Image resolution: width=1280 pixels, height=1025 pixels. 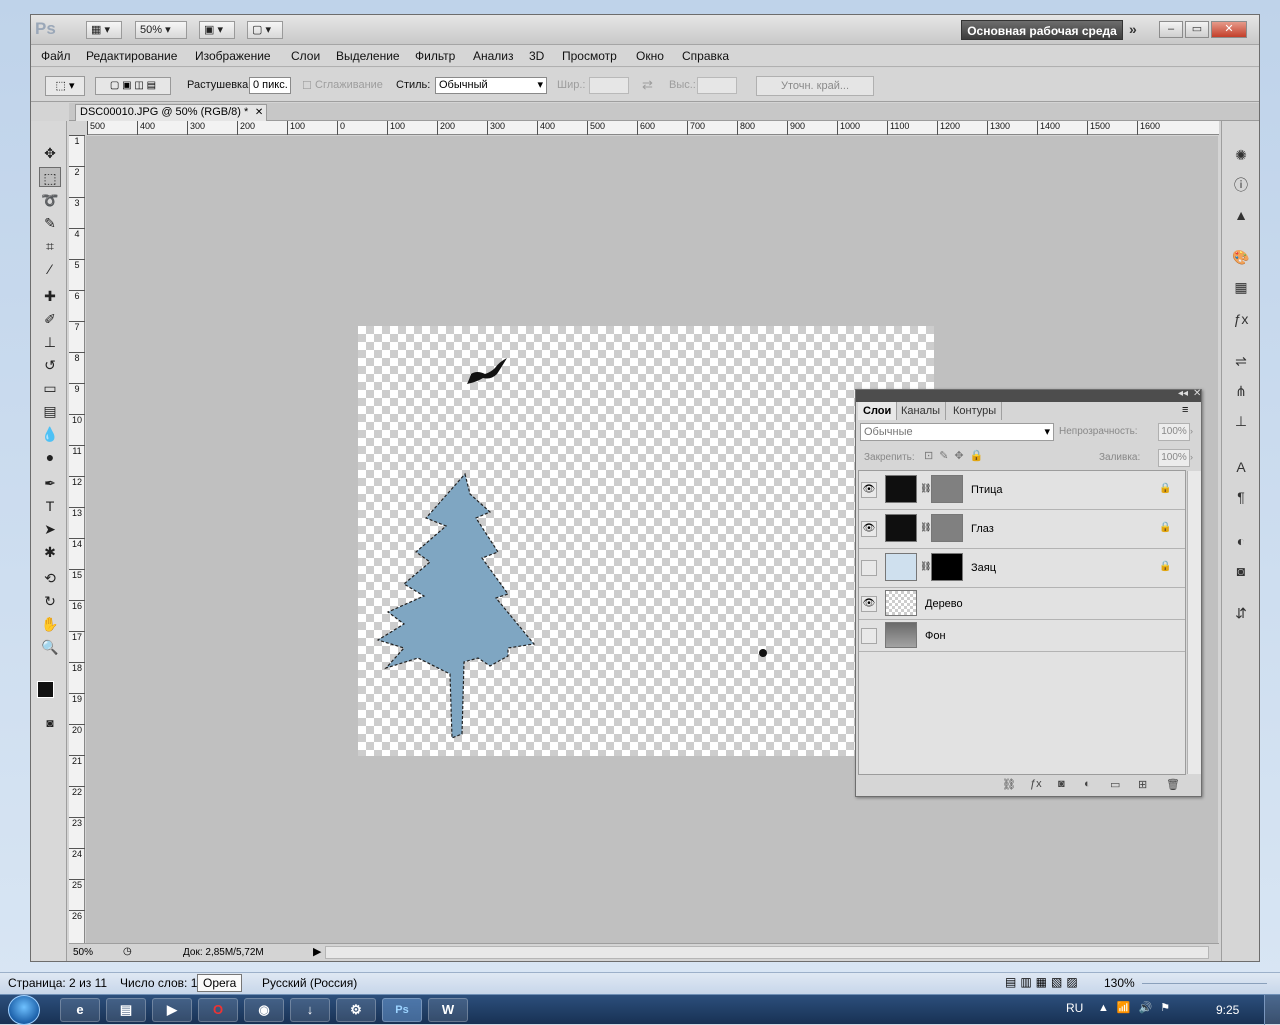 What do you see at coordinates (50, 296) in the screenshot?
I see `healing-brush-tool-icon: ✚` at bounding box center [50, 296].